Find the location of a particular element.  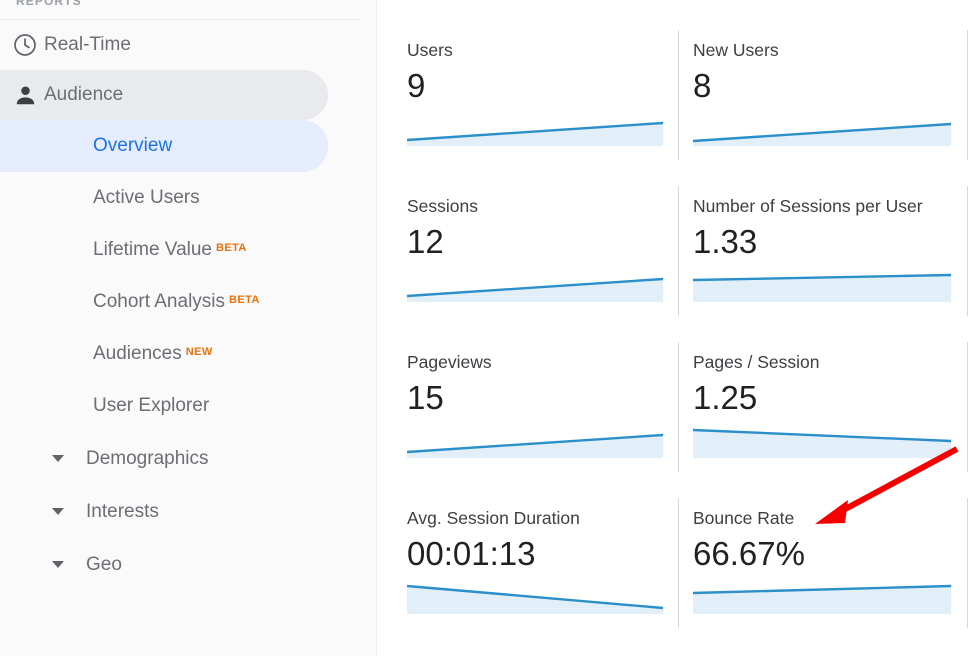

sidebar-item-label: Cohort Analysis is located at coordinates (159, 301).